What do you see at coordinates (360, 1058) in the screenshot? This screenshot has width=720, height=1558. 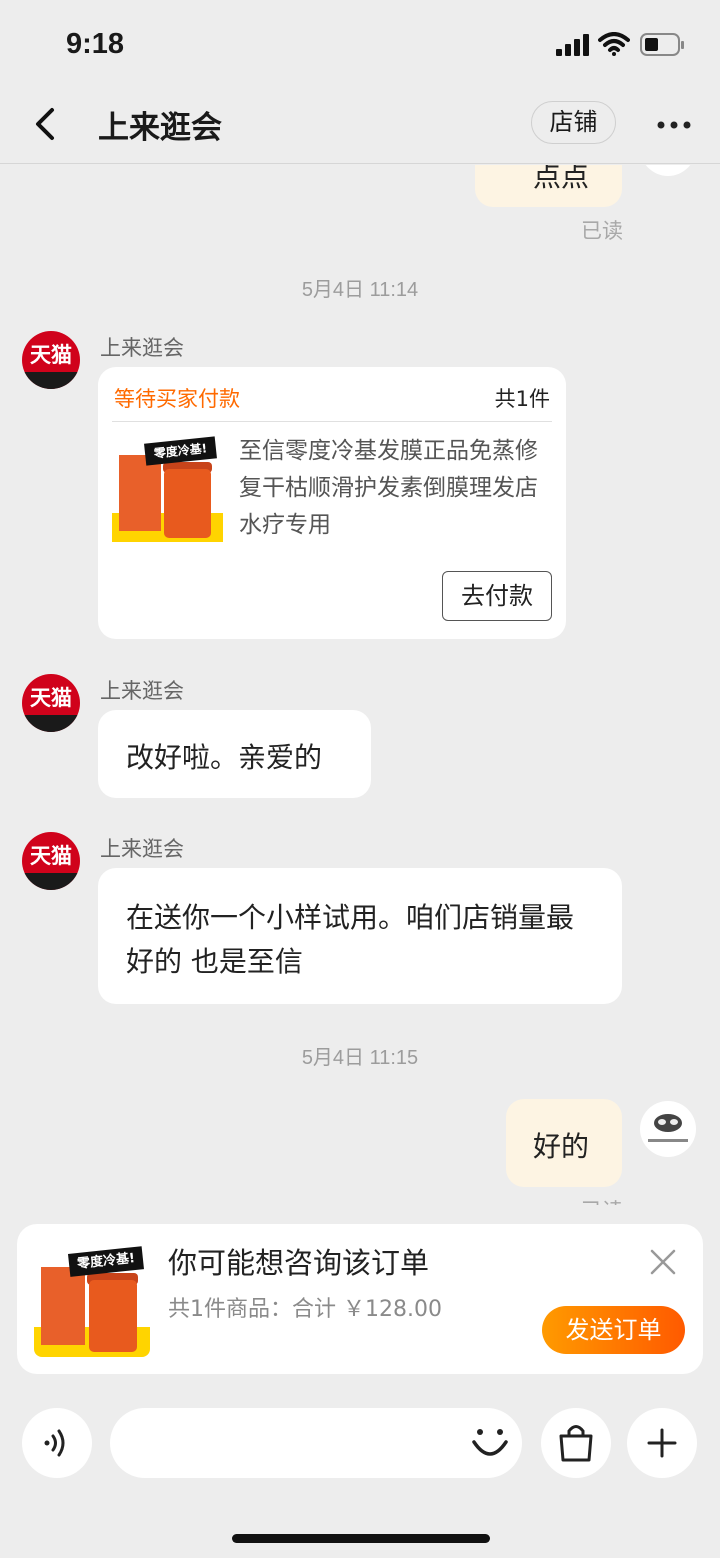 I see `timestamp: 5月4日 11:15` at bounding box center [360, 1058].